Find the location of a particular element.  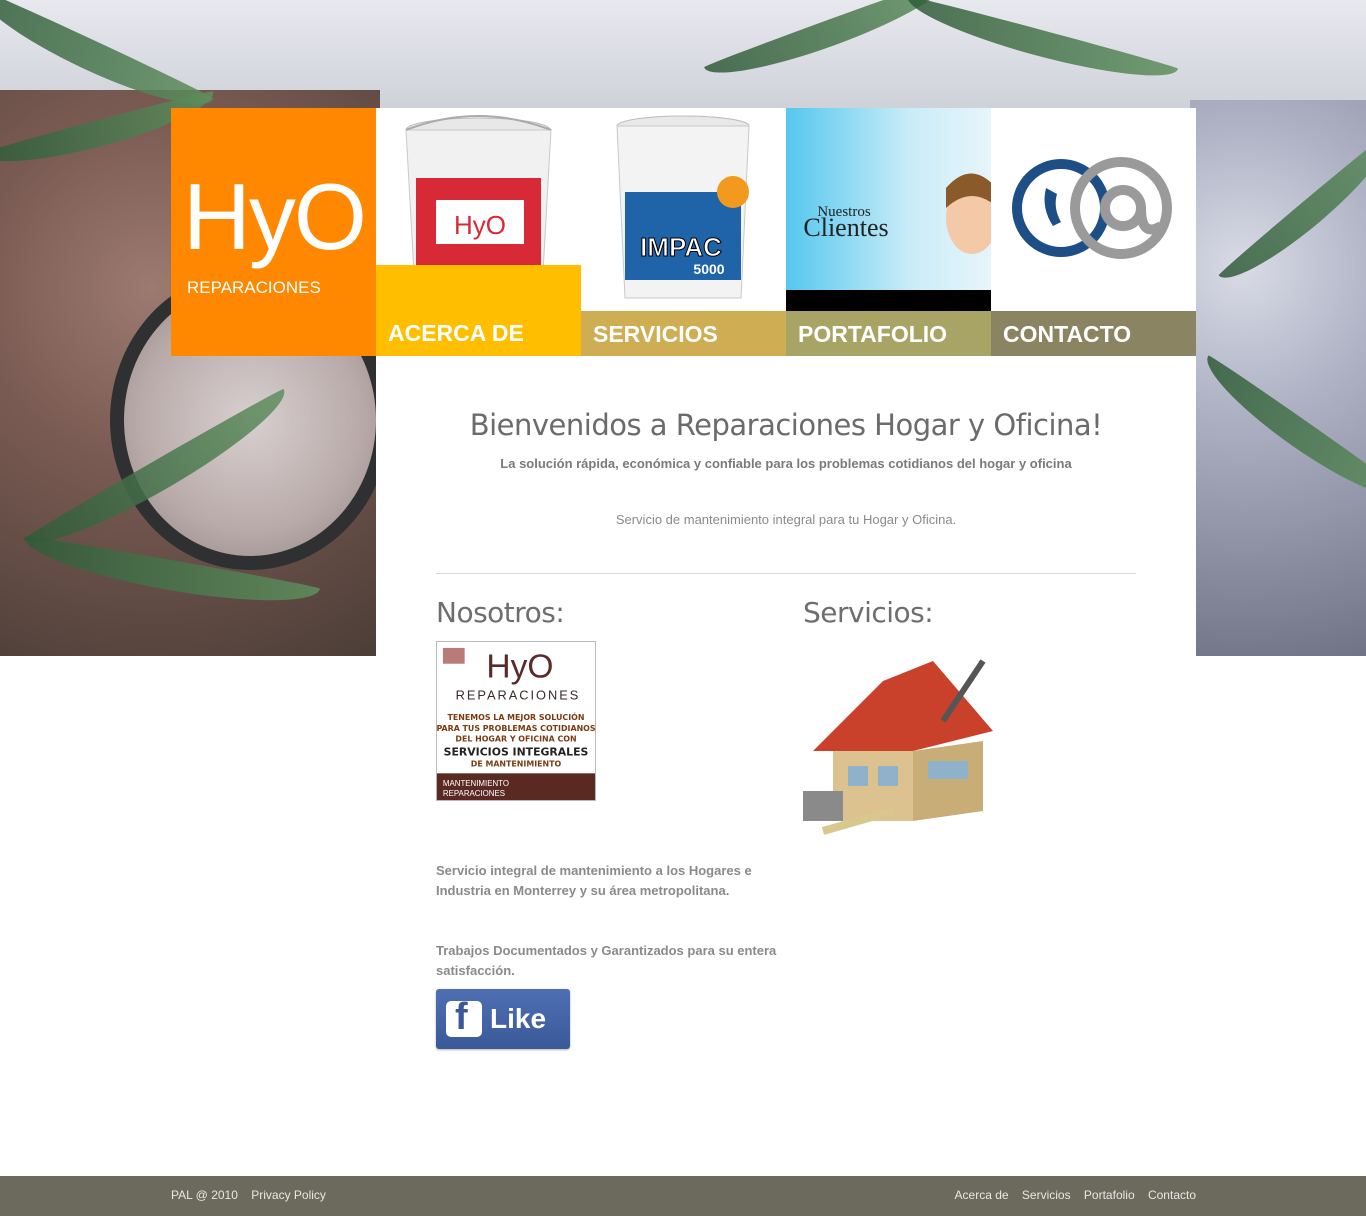

copyright-text: PAL @ 2010 is located at coordinates (204, 1195).